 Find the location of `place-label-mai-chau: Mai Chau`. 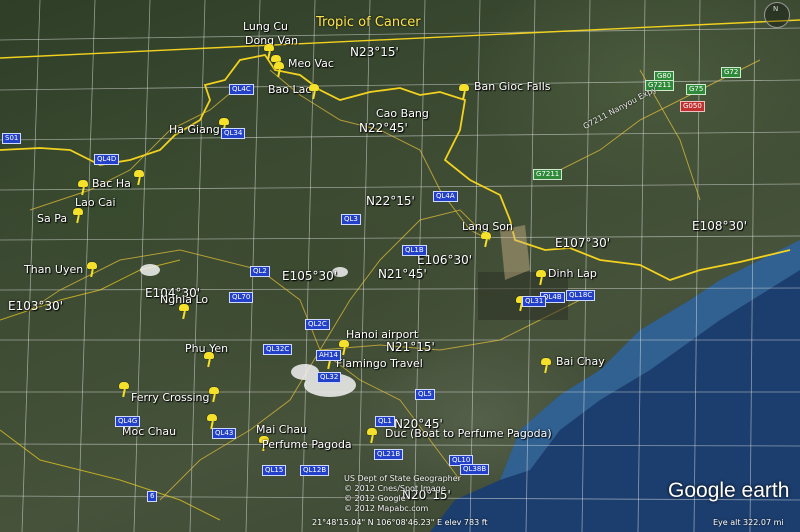

place-label-mai-chau: Mai Chau is located at coordinates (281, 429).